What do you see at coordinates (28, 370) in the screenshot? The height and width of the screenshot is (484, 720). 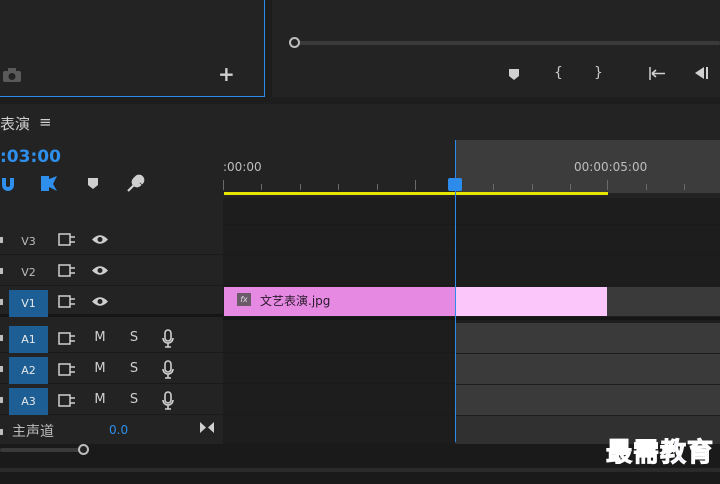 I see `track-label-a2: A2` at bounding box center [28, 370].